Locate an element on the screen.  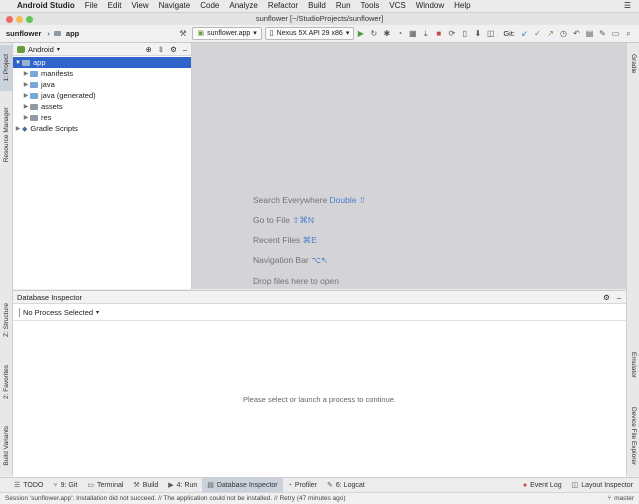
tab-todo: ☰ TODO is located at coordinates (24, 485).